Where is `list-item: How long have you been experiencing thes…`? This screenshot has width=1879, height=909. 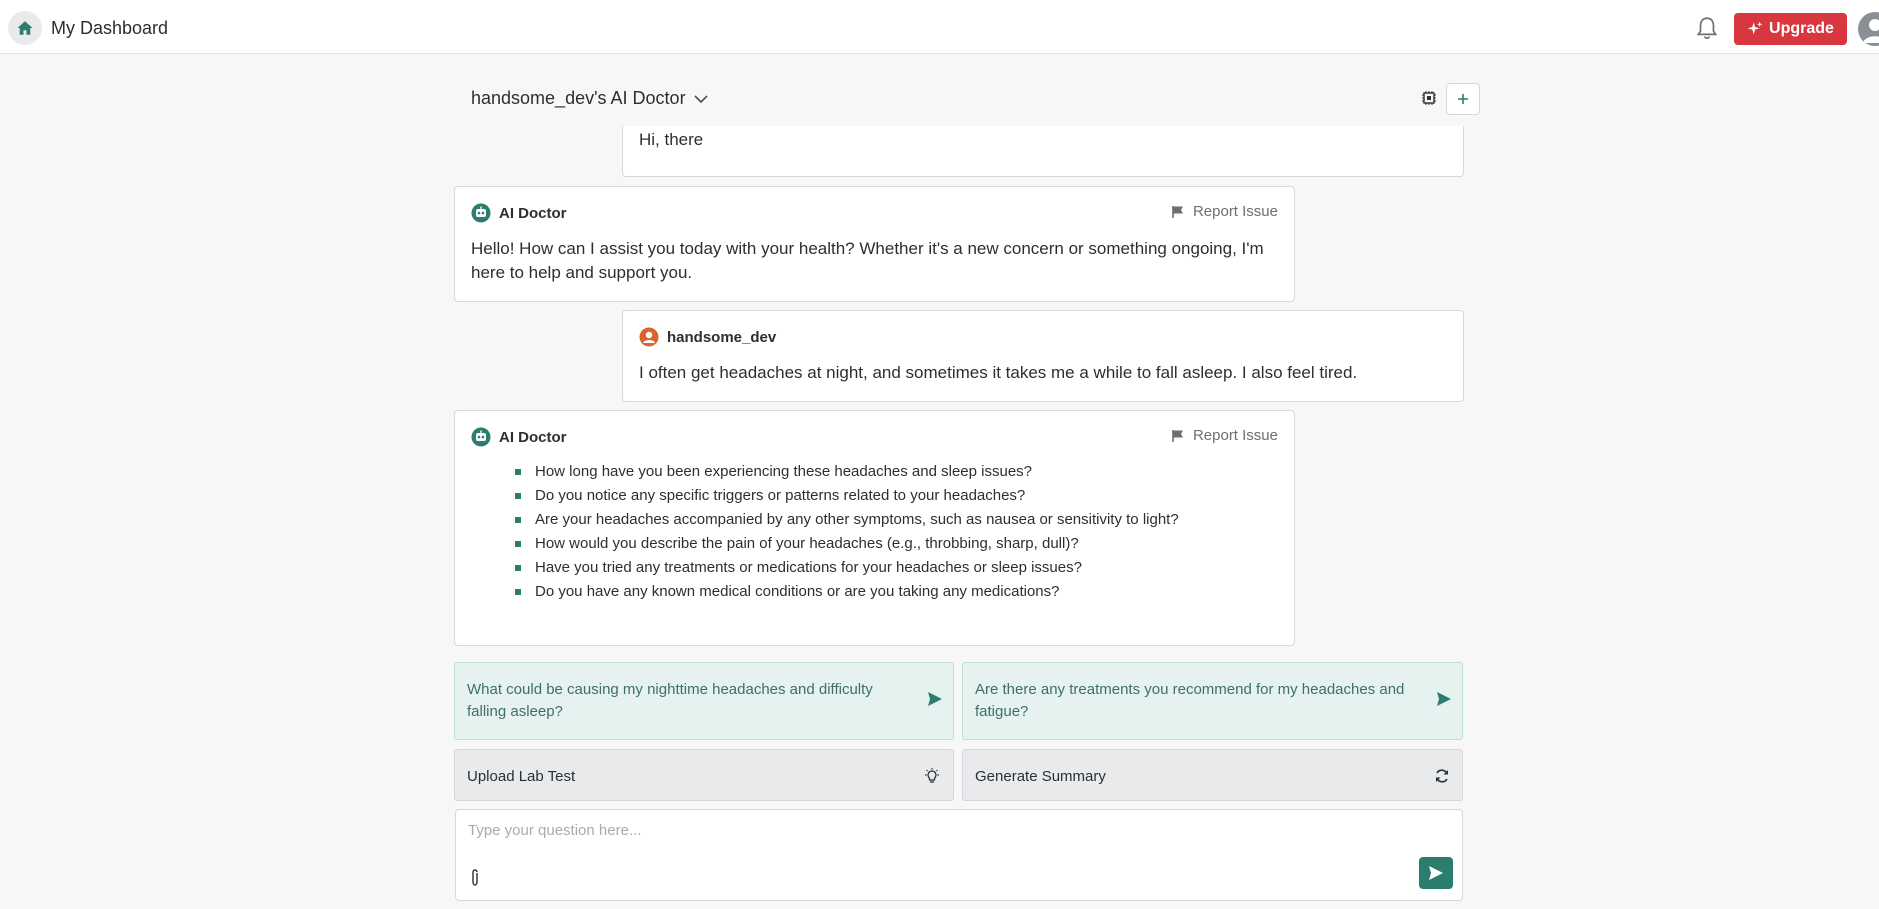
list-item: How long have you been experiencing thes… is located at coordinates (847, 472).